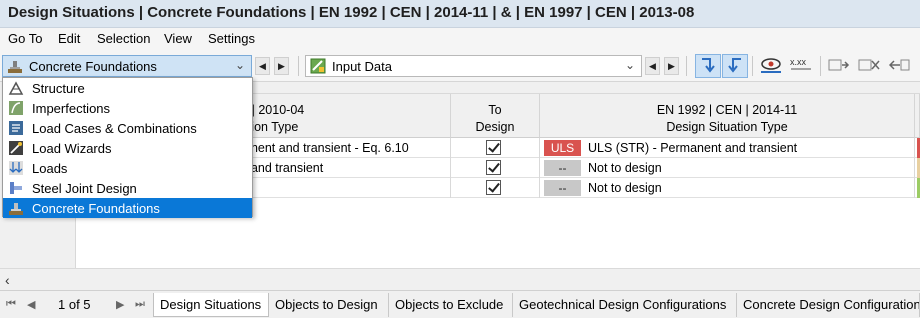 This screenshot has height=318, width=920. What do you see at coordinates (58, 88) in the screenshot?
I see `dropdown-item-label: Structure` at bounding box center [58, 88].